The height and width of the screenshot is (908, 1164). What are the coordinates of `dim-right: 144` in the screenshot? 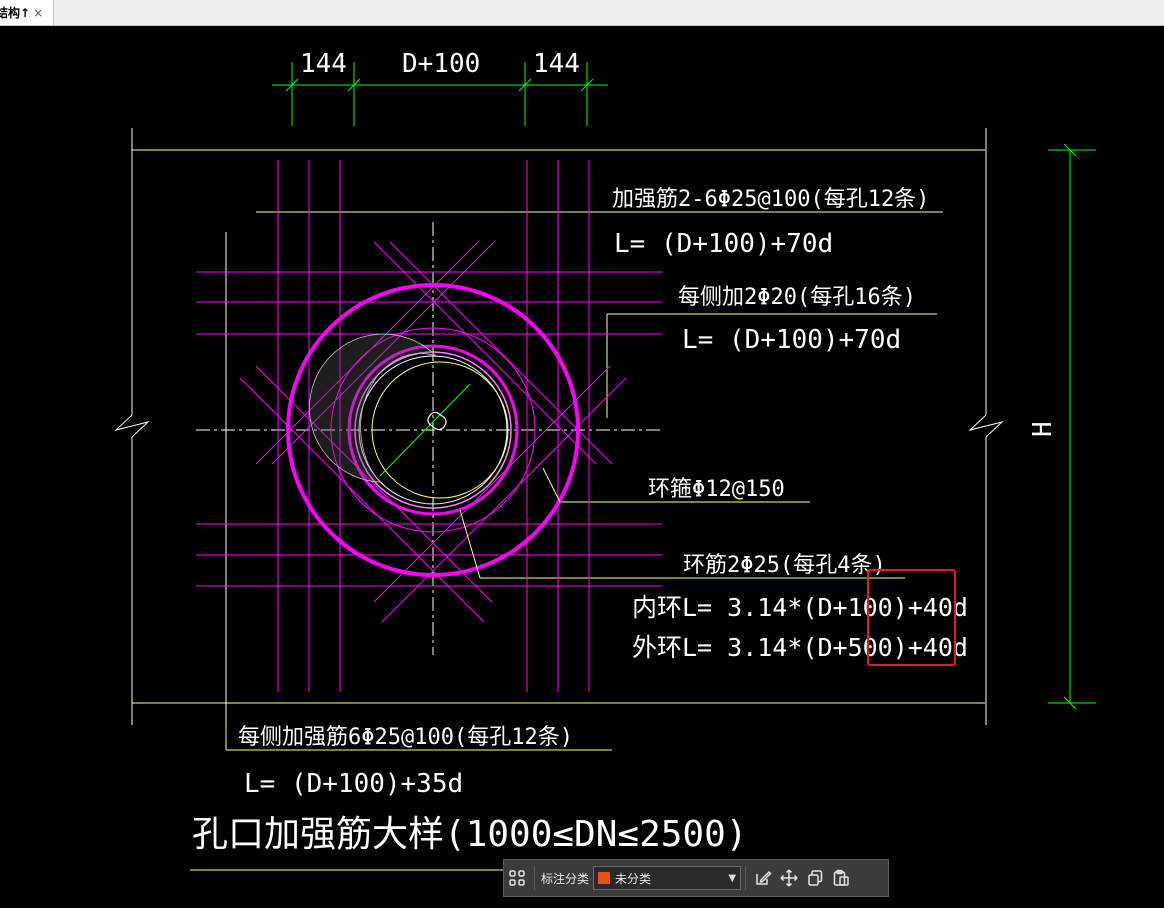 It's located at (556, 64).